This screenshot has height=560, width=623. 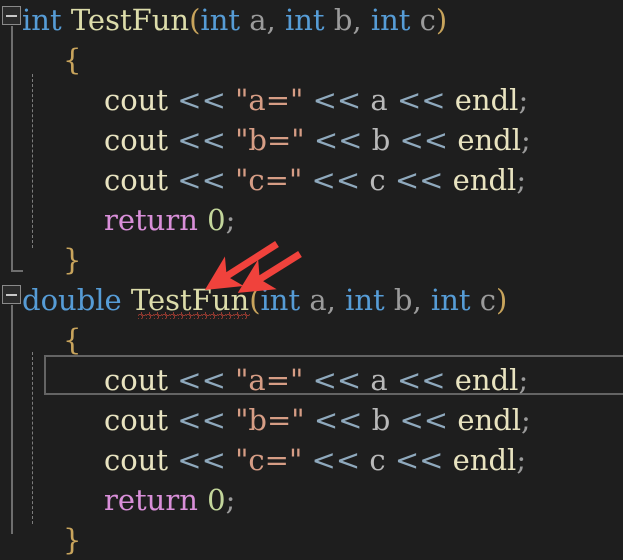 I want to click on code-line-10: cout << "a=" << a << endl;, so click(x=311, y=380).